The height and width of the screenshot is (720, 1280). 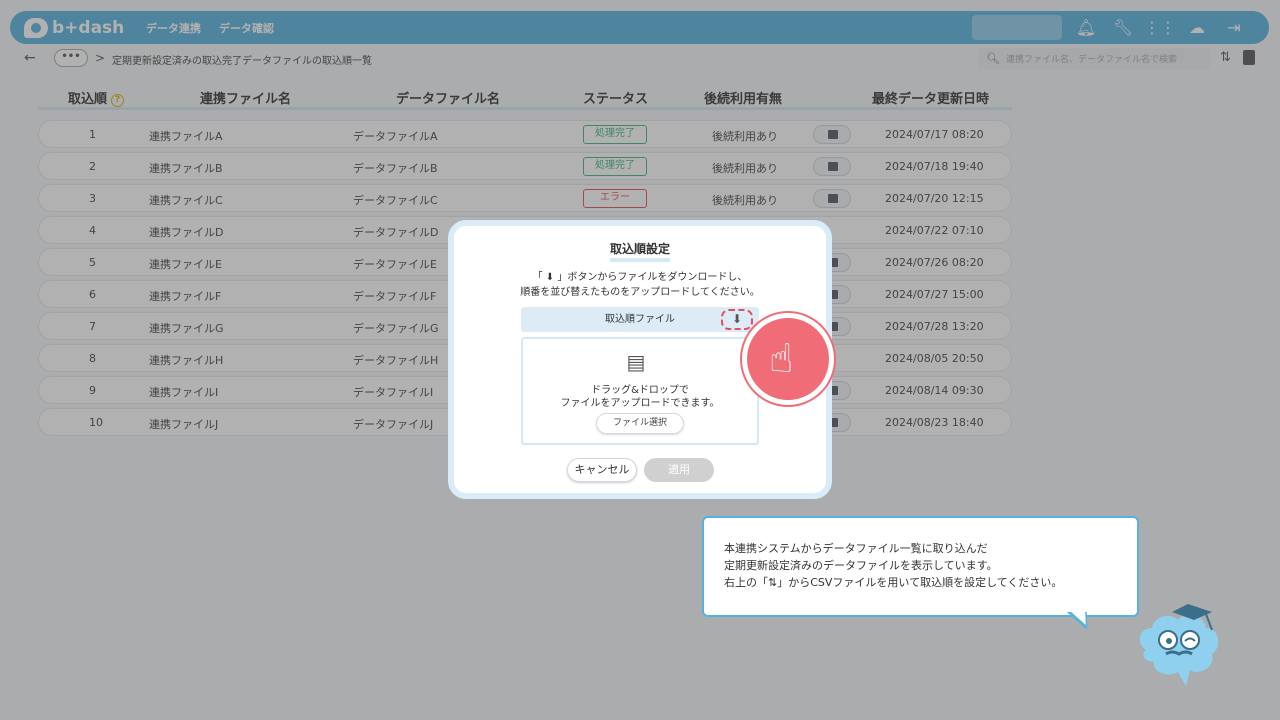 I want to click on file-label: 取込順ファイル, so click(x=640, y=319).